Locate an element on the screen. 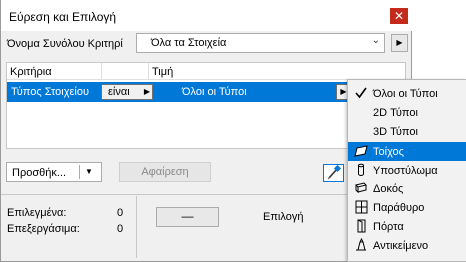 Image resolution: width=466 pixels, height=262 pixels. menu-item-all-types: Όλοι οι Τύποι is located at coordinates (407, 93).